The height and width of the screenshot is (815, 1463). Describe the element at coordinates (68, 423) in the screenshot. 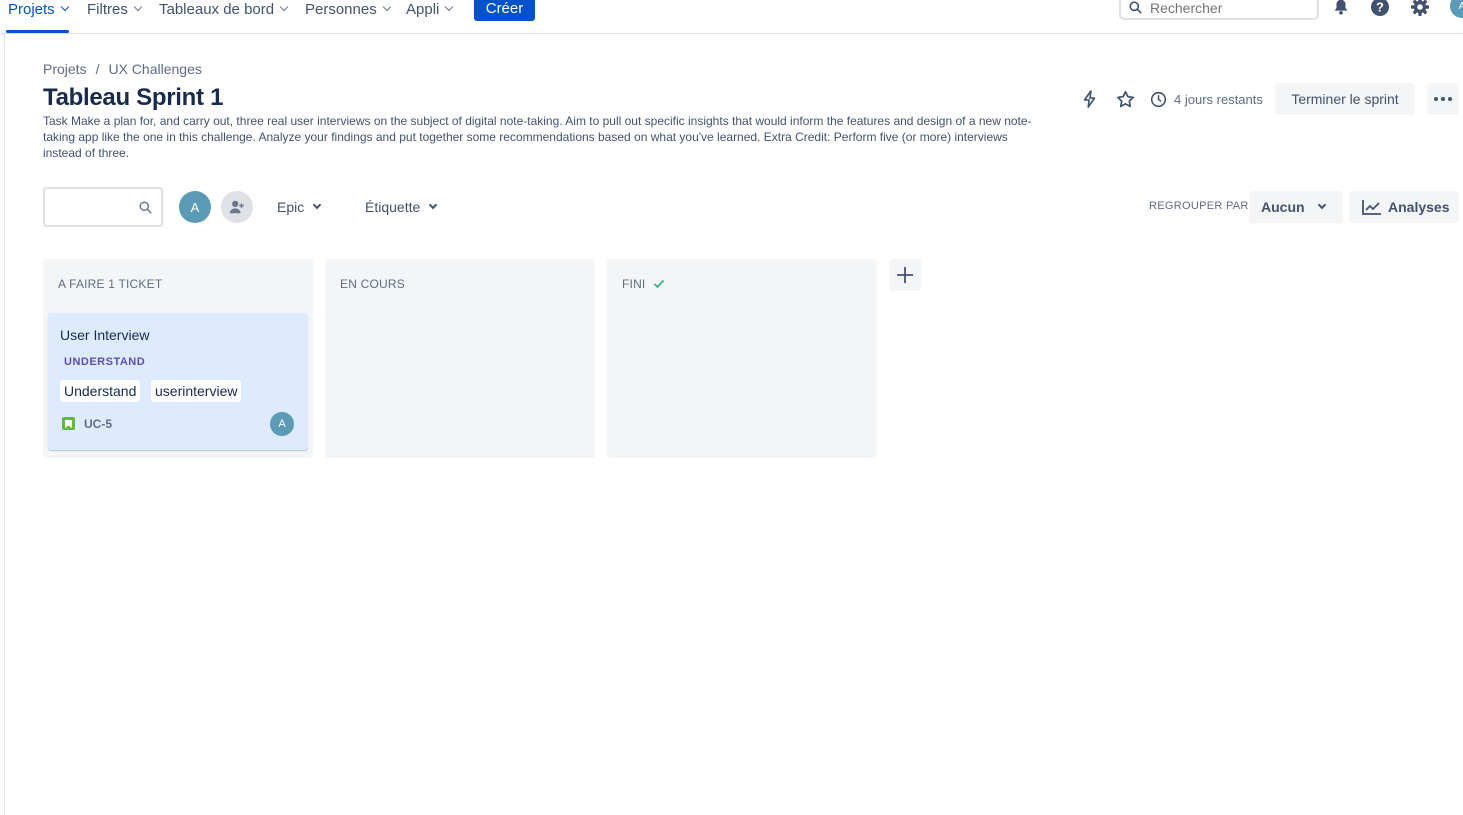

I see `story-icon` at that location.